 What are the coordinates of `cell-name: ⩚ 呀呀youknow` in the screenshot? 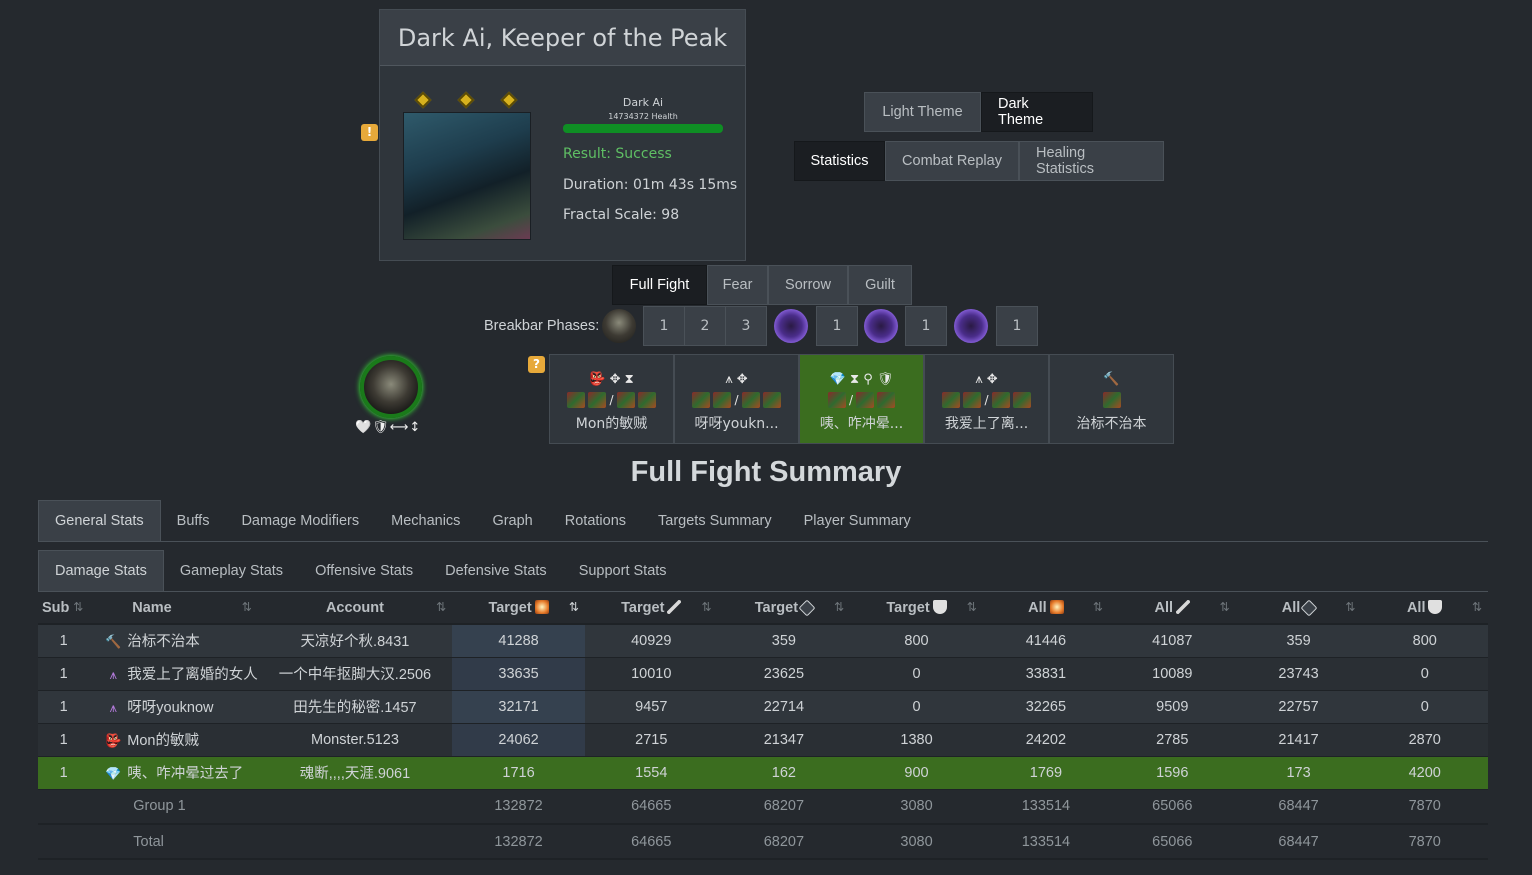 It's located at (173, 707).